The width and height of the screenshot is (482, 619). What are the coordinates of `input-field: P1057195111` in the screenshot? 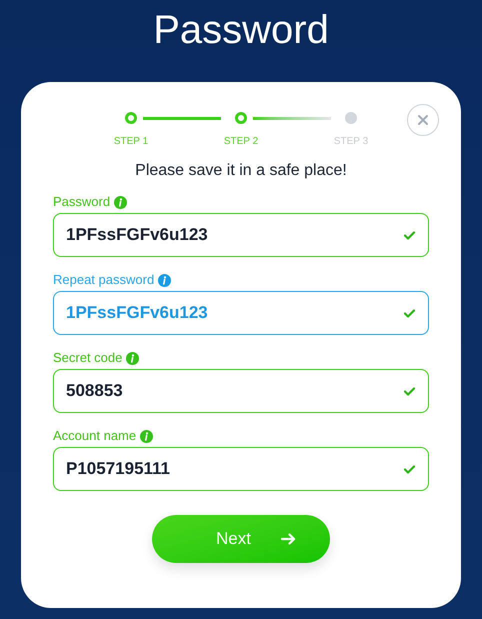 It's located at (241, 469).